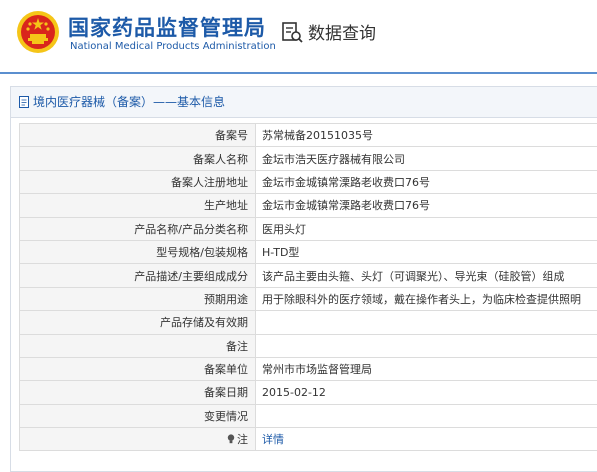 The width and height of the screenshot is (597, 472). Describe the element at coordinates (137, 182) in the screenshot. I see `row-label: 备案人注册地址` at that location.